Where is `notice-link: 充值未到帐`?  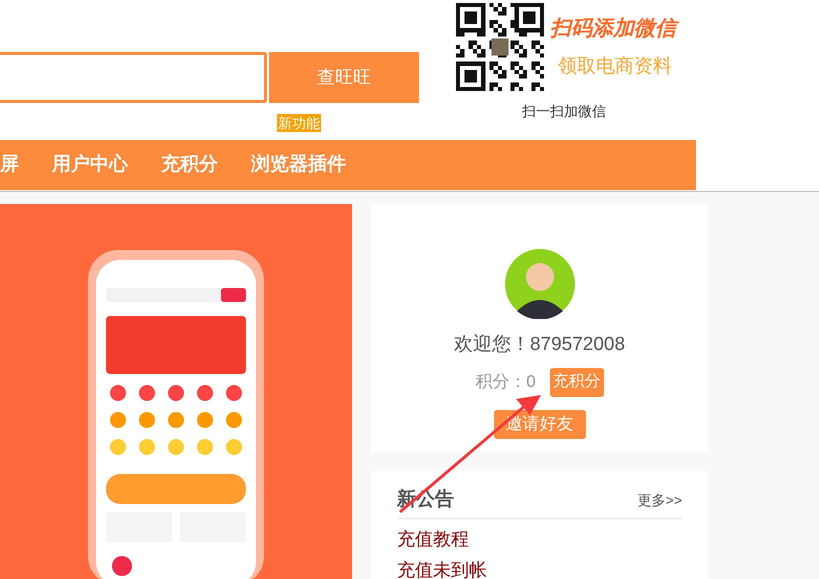
notice-link: 充值未到帐 is located at coordinates (539, 569).